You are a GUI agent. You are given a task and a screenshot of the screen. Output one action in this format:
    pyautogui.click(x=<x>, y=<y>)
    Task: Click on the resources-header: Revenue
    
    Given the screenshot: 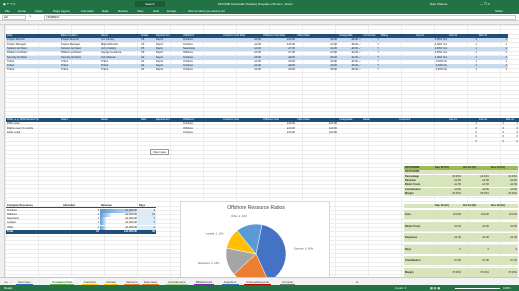 What is the action you would take?
    pyautogui.click(x=119, y=206)
    